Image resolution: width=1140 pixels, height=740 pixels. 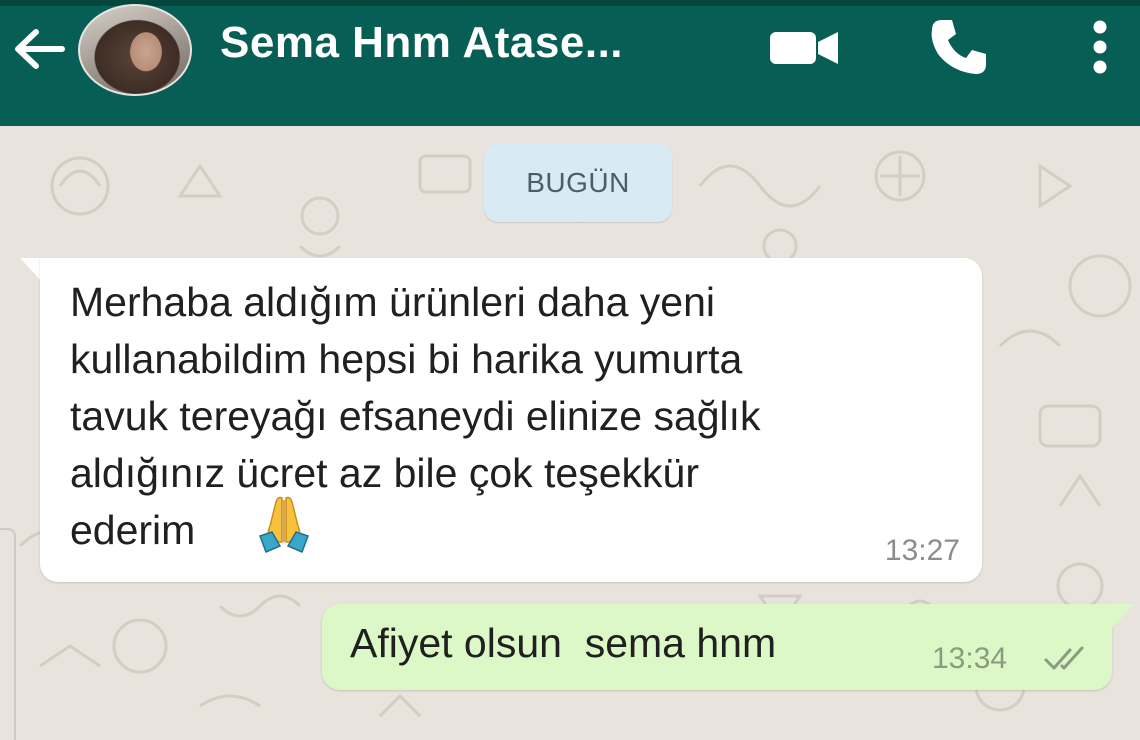 I want to click on arrow-left-icon, so click(x=40, y=49).